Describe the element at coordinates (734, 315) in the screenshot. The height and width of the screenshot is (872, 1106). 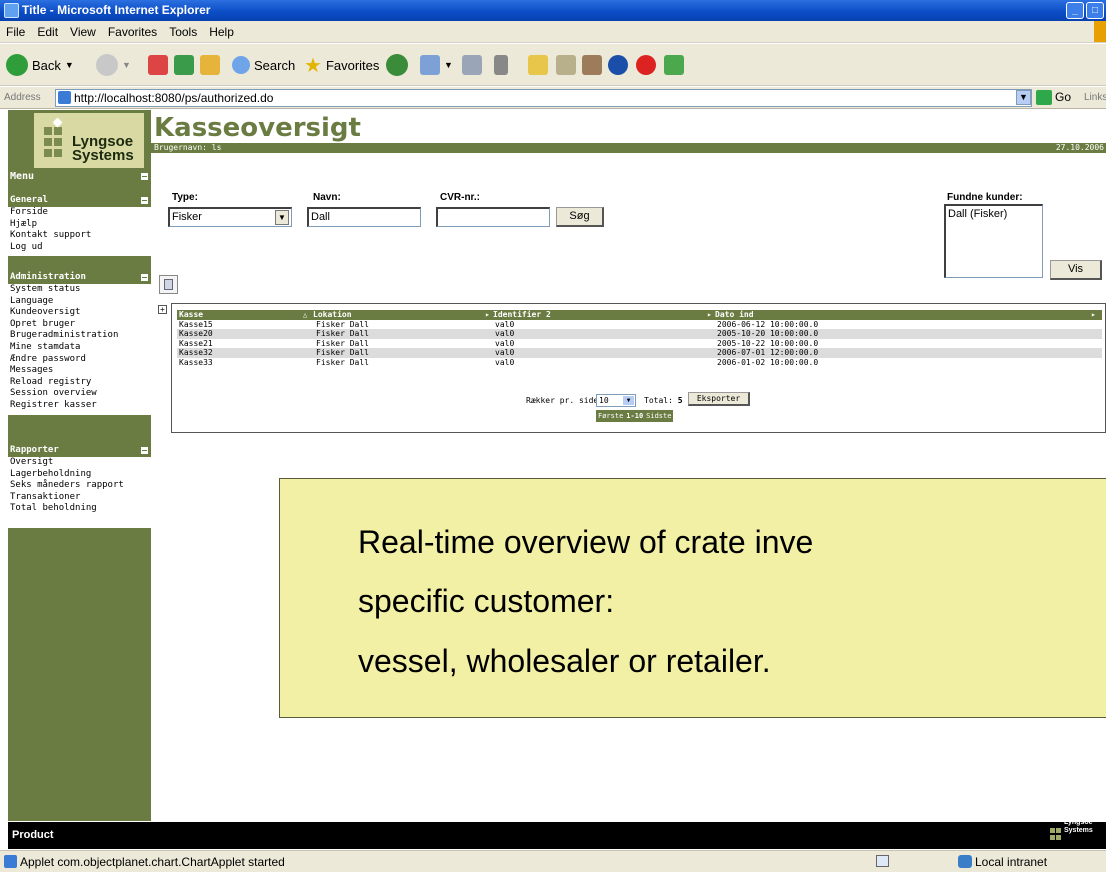
I see `column-dato-ind: Dato ind` at that location.